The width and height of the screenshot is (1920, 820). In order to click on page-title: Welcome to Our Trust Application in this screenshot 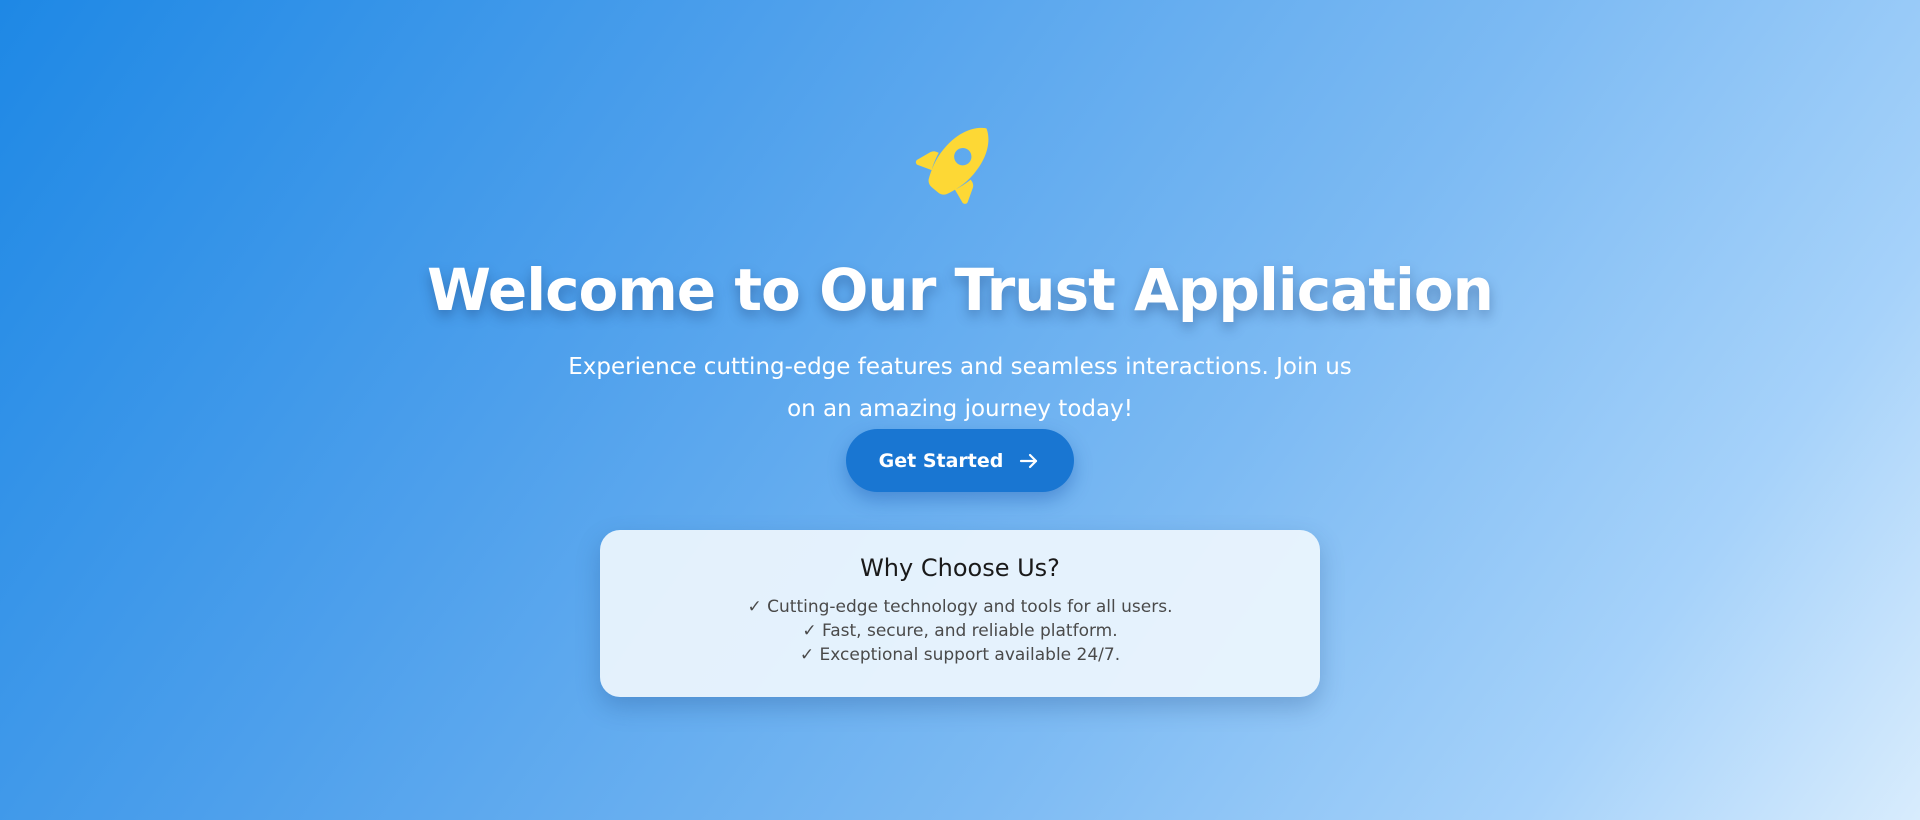, I will do `click(960, 290)`.